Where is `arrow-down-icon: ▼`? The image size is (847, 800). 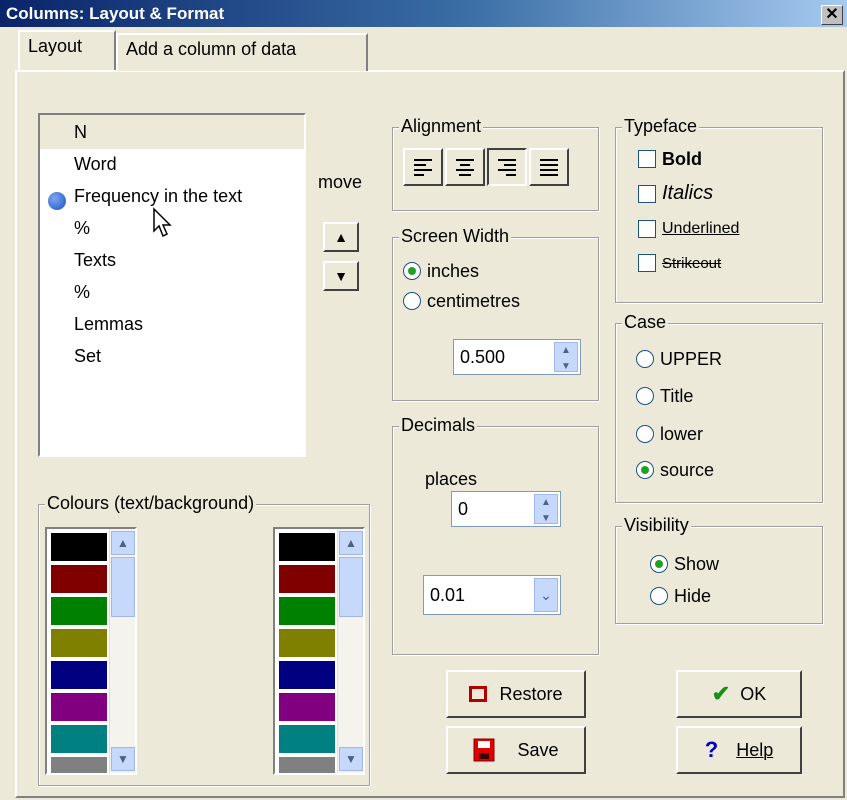
arrow-down-icon: ▼ is located at coordinates (341, 276).